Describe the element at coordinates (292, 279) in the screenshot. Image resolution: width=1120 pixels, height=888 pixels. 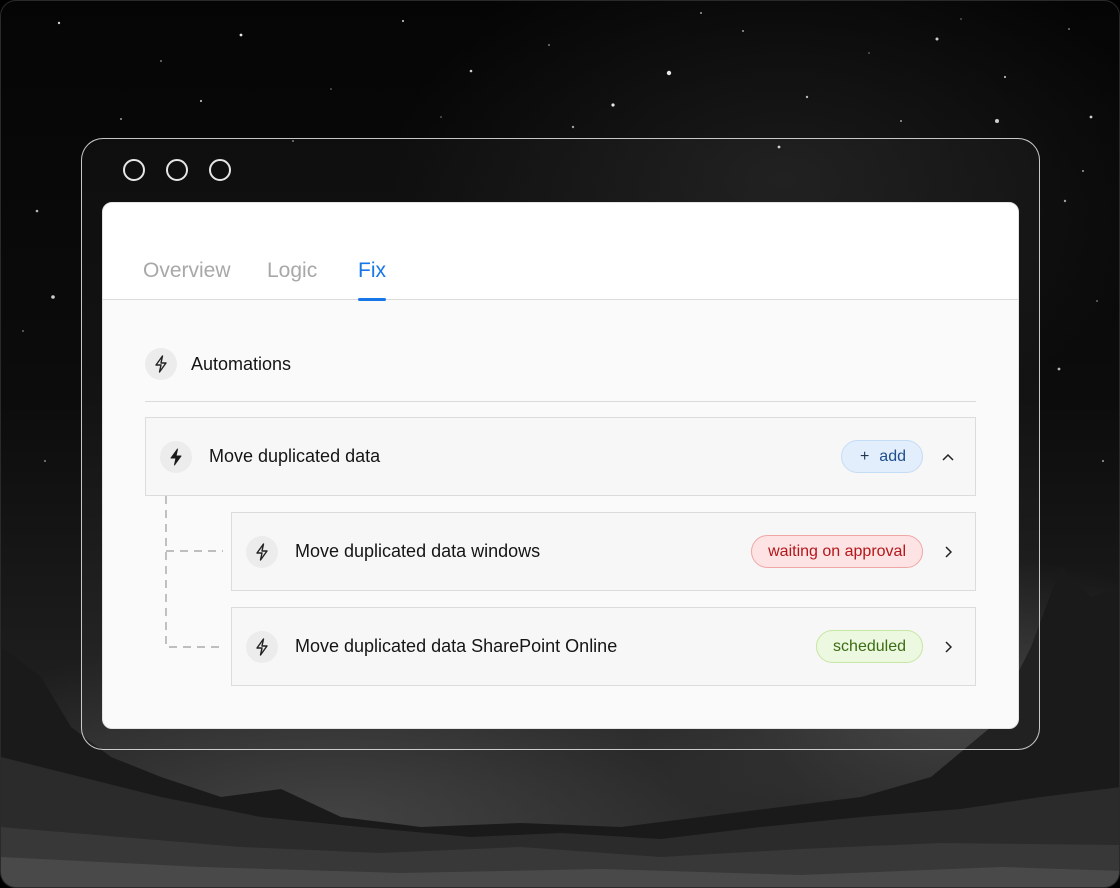
I see `tab-logic: Logic` at that location.